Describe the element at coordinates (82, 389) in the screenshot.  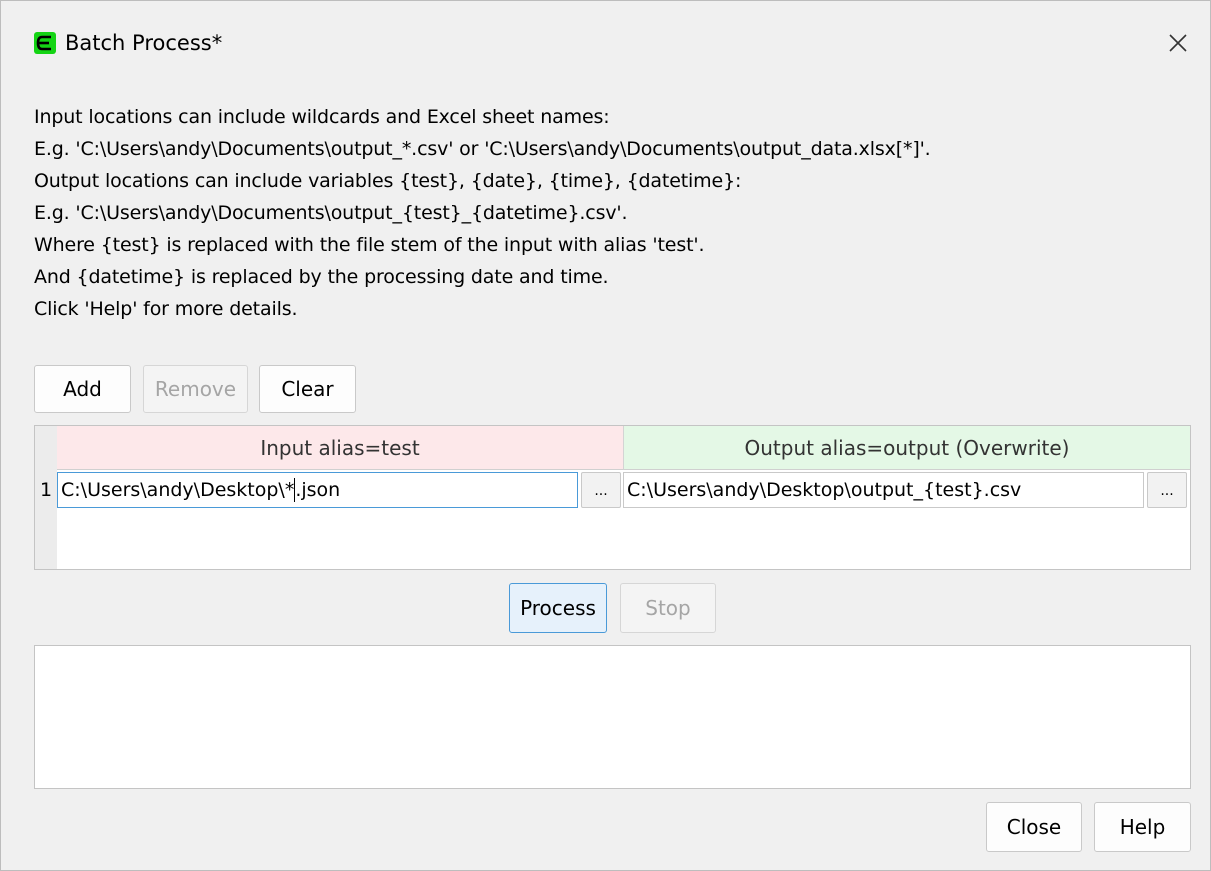
I see `add-button: Add` at that location.